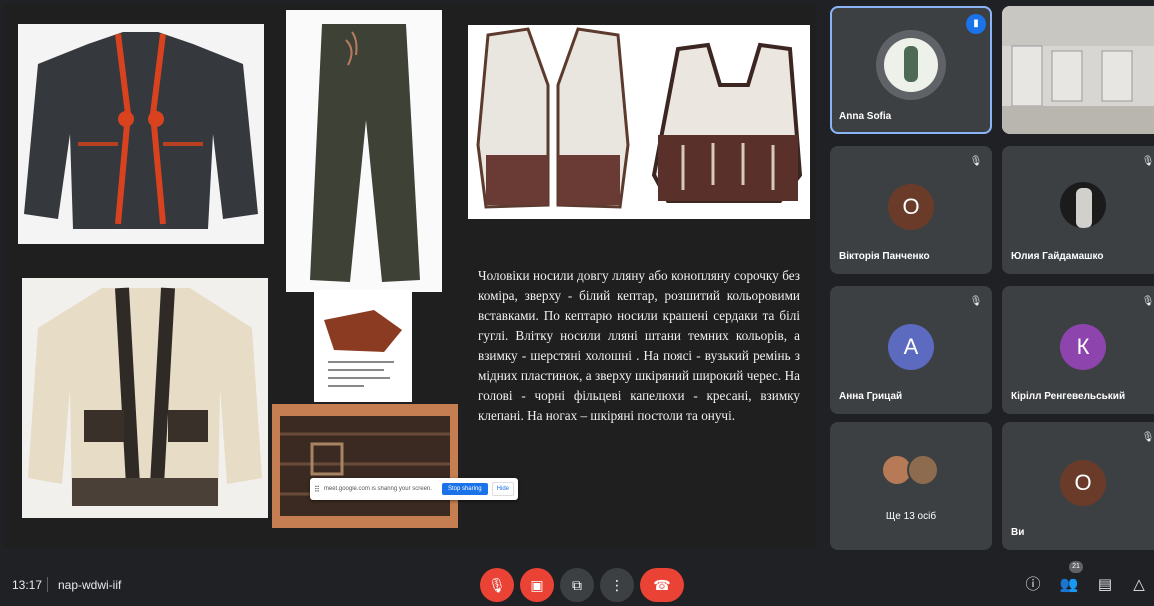 This screenshot has height=606, width=1154. What do you see at coordinates (377, 489) in the screenshot?
I see `share-notice-text: meet.google.com is sharing your screen.` at bounding box center [377, 489].